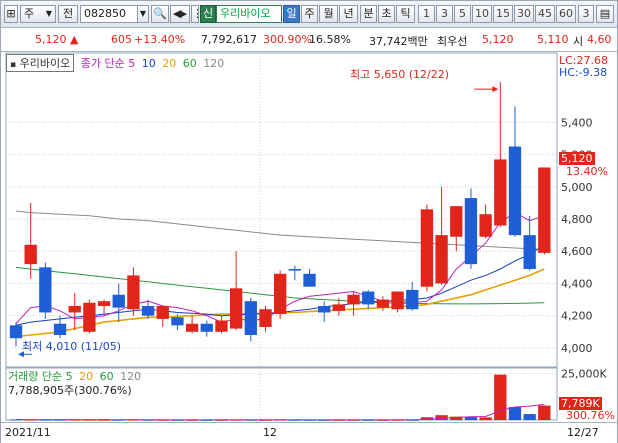 The width and height of the screenshot is (618, 443). I want to click on period-year-button: 년, so click(348, 14).